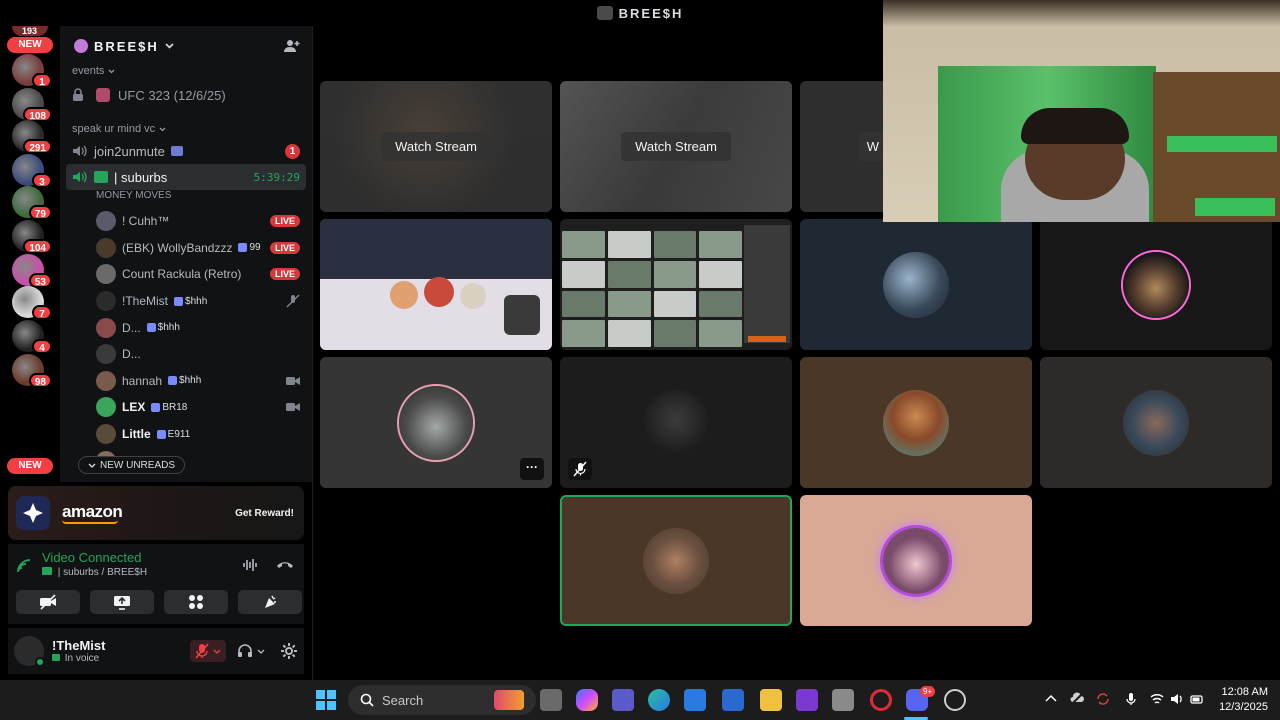 Image resolution: width=1280 pixels, height=720 pixels. I want to click on voice-status-title: Video Connected, so click(94, 557).